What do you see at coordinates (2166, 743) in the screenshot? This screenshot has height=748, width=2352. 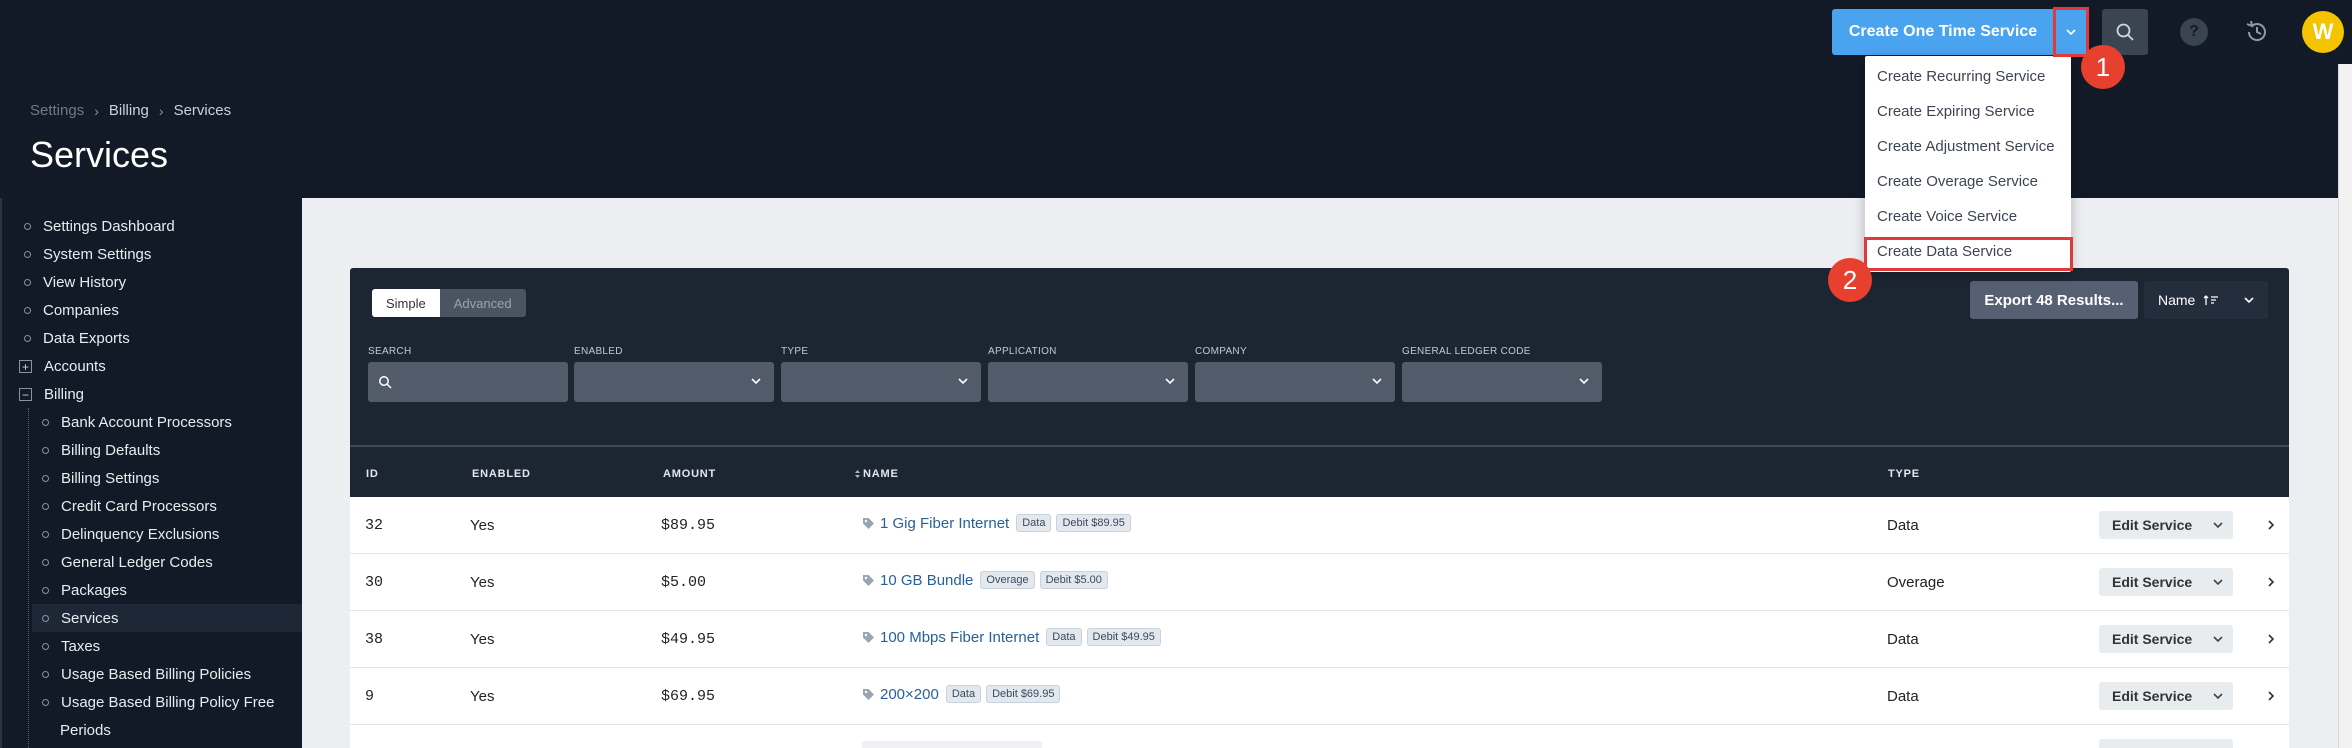 I see `cut-off-edit-button` at bounding box center [2166, 743].